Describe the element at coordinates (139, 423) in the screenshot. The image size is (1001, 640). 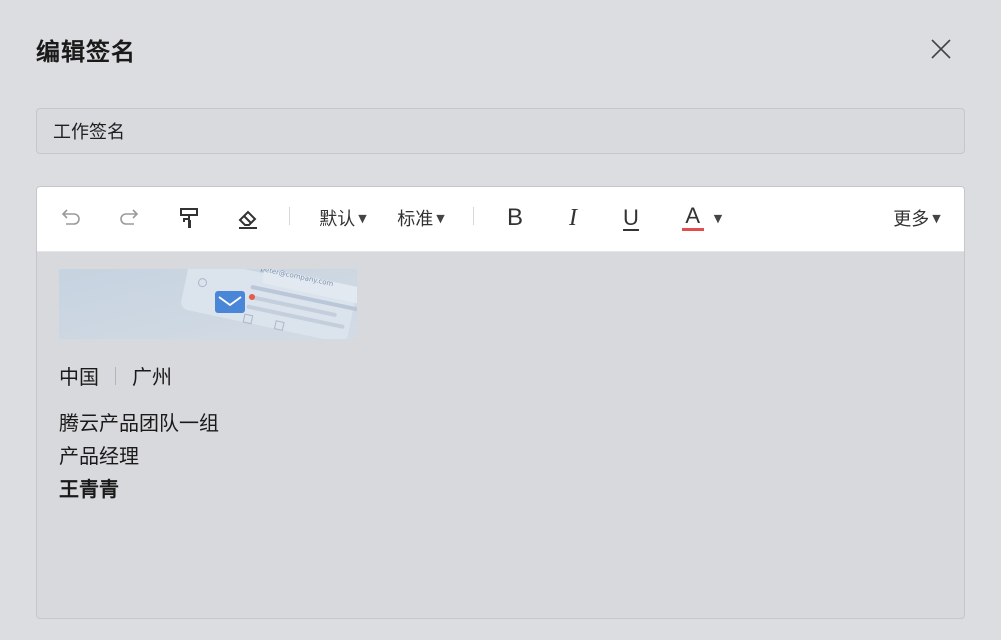
I see `team-text: 腾云产品团队一组` at that location.